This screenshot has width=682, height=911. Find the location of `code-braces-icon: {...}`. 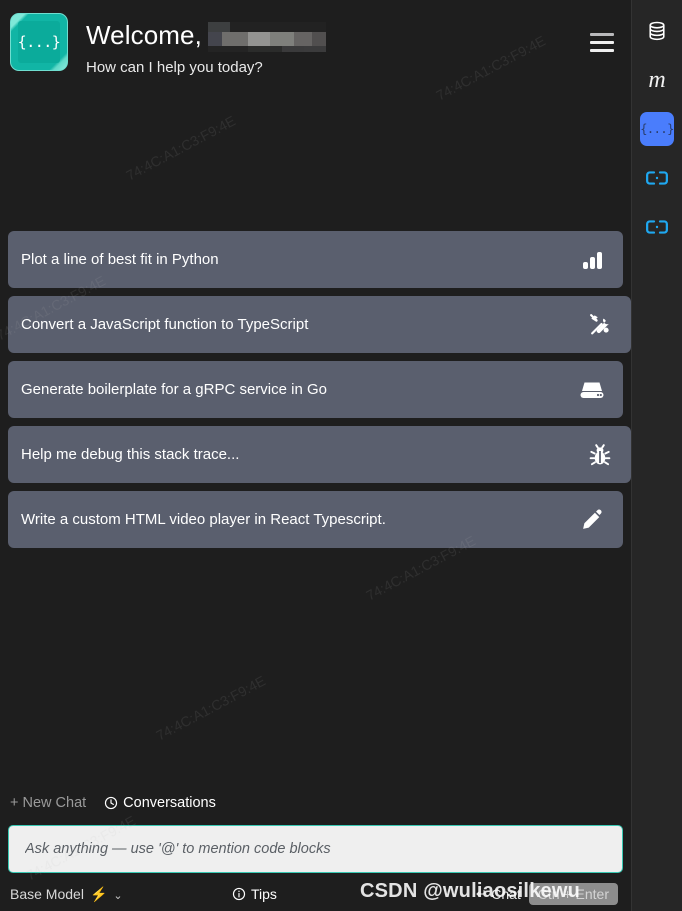

code-braces-icon: {...} is located at coordinates (657, 129).